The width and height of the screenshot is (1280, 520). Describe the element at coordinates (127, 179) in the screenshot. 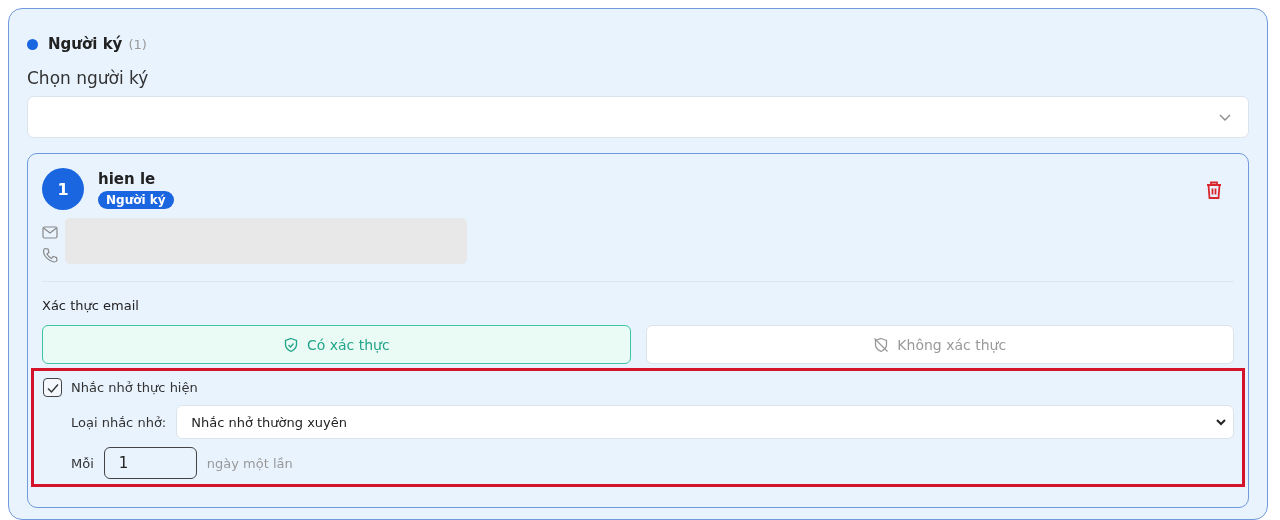

I see `signer-name: hien le` at that location.